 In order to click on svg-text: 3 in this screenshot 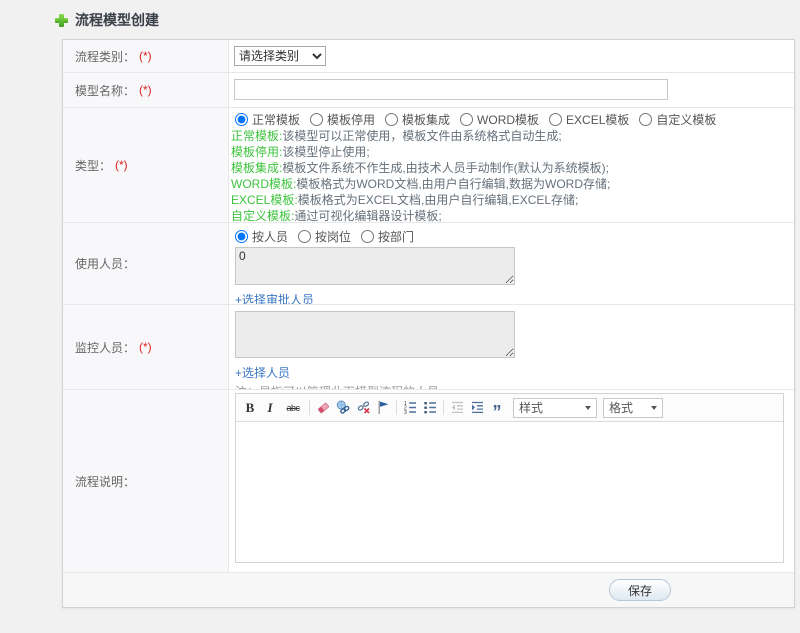, I will do `click(405, 412)`.